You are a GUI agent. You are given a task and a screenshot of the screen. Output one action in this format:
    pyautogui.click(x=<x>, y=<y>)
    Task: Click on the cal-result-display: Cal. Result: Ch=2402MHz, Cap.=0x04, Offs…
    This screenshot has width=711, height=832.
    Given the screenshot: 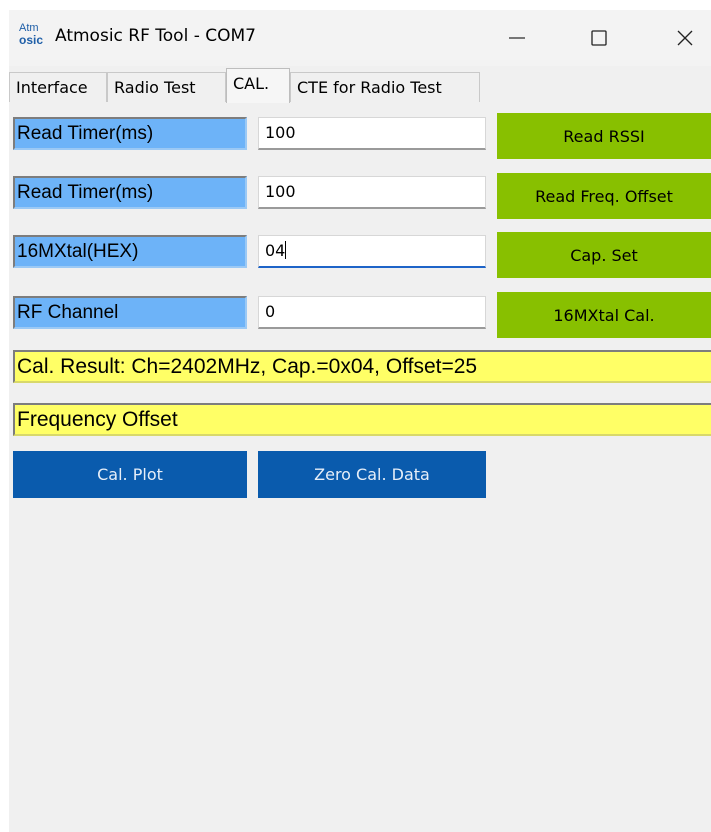 What is the action you would take?
    pyautogui.click(x=362, y=366)
    